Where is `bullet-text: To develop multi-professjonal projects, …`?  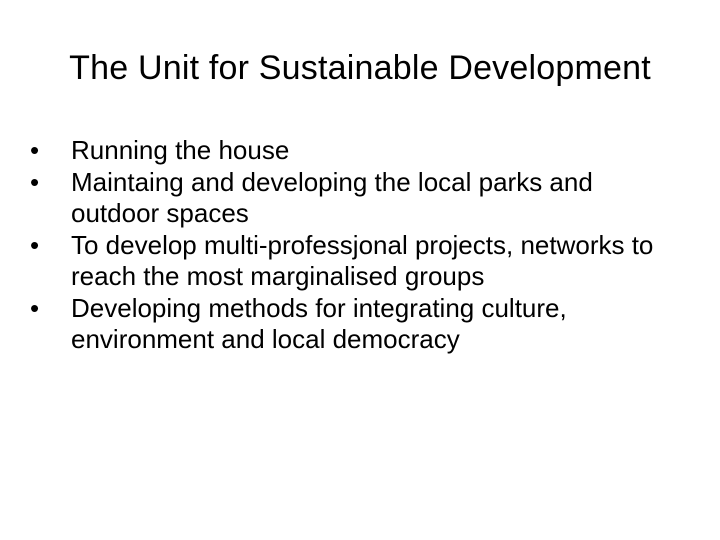
bullet-text: To develop multi-professjonal projects, … is located at coordinates (362, 260).